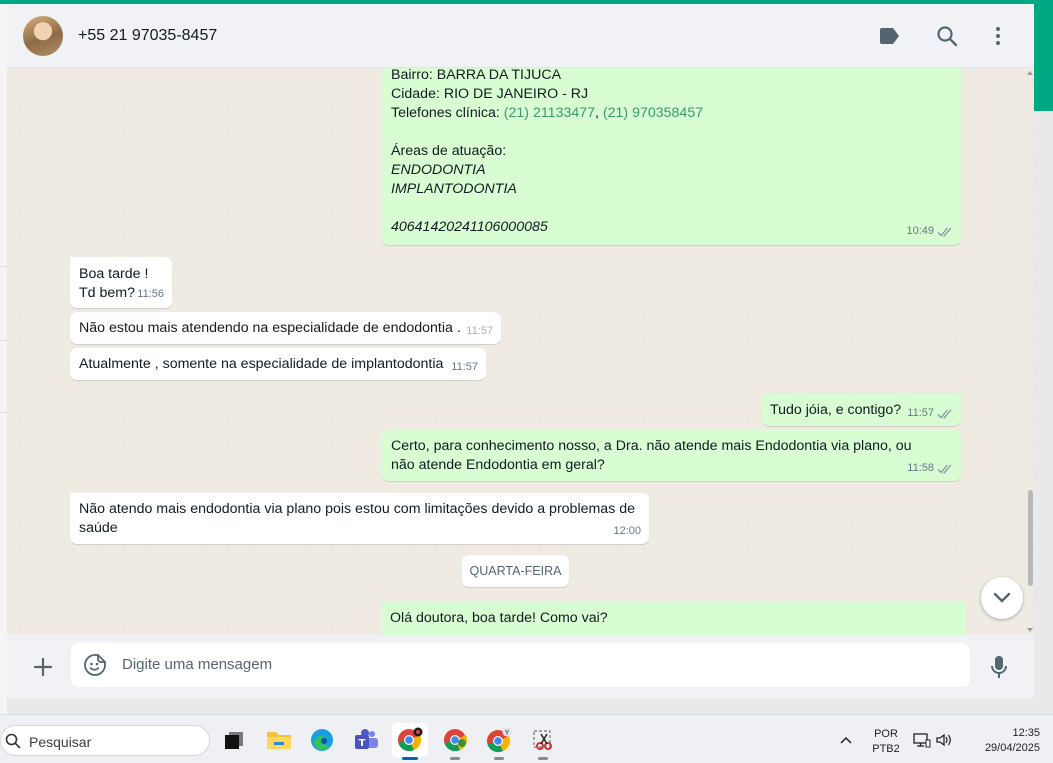 This screenshot has height=763, width=1053. I want to click on snipping-tool-button, so click(543, 741).